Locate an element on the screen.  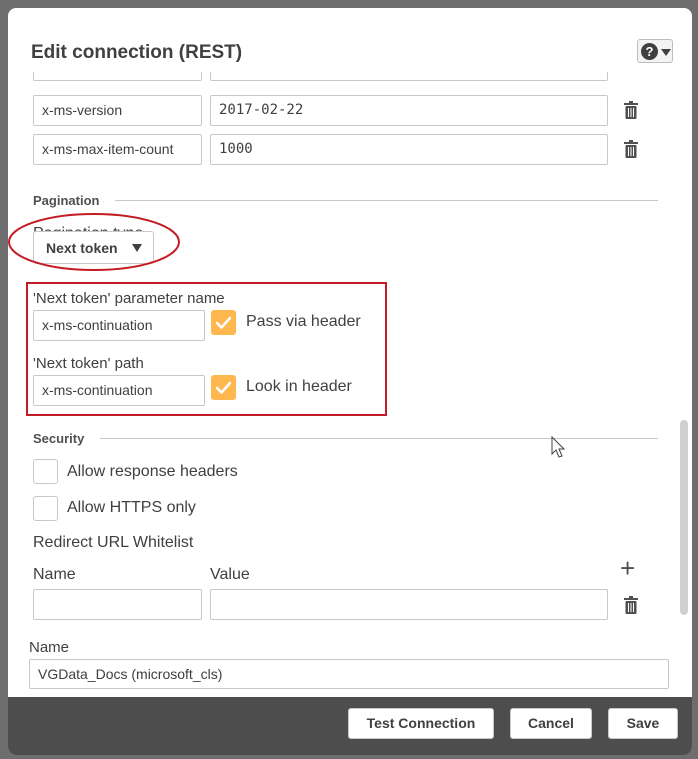
allow-https-only-checkbox is located at coordinates (45, 508).